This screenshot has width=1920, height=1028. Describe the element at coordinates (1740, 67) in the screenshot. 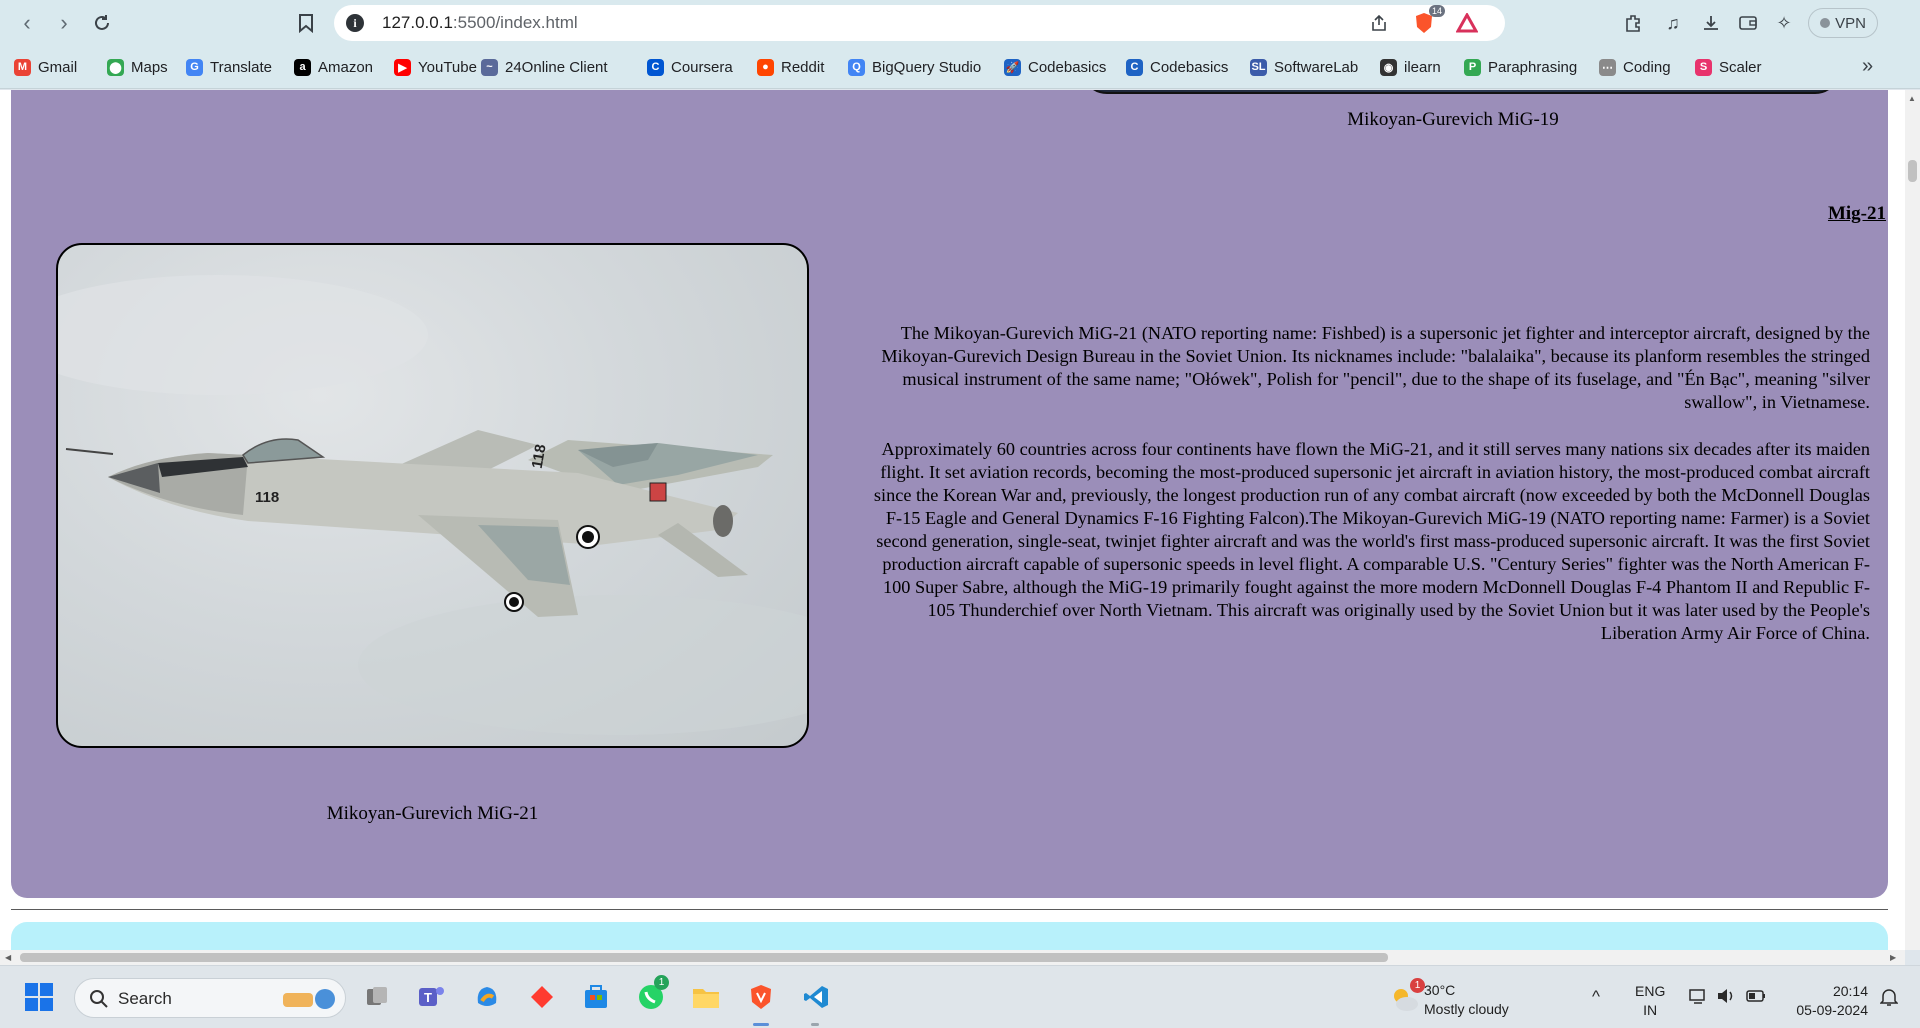

I see `bookmark-label: Scaler` at that location.